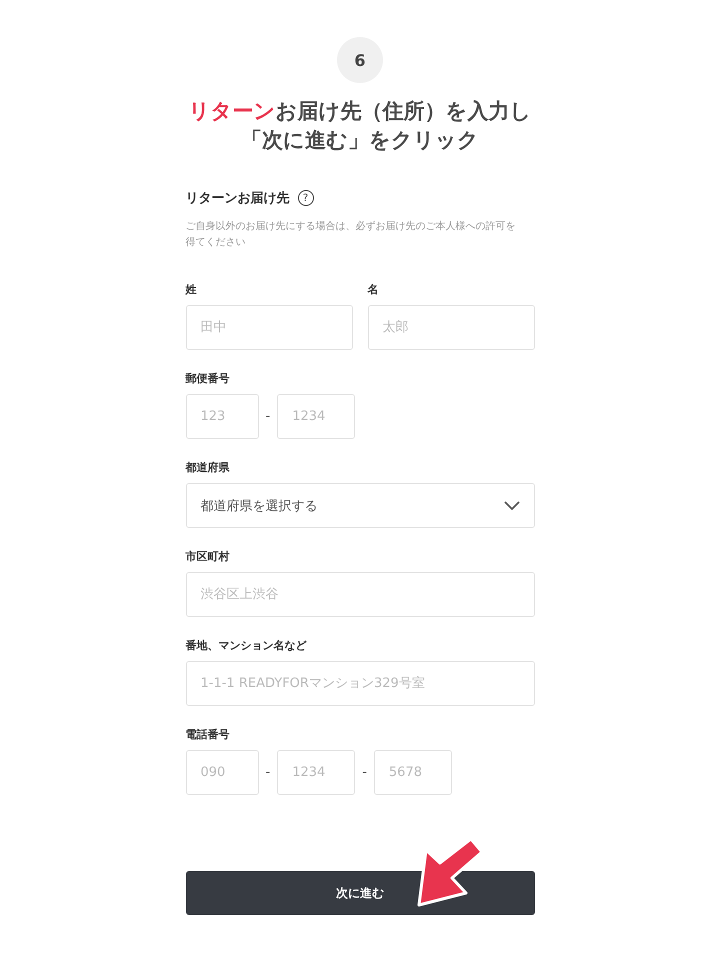  What do you see at coordinates (360, 594) in the screenshot?
I see `input-field: 渋谷区上渋谷` at bounding box center [360, 594].